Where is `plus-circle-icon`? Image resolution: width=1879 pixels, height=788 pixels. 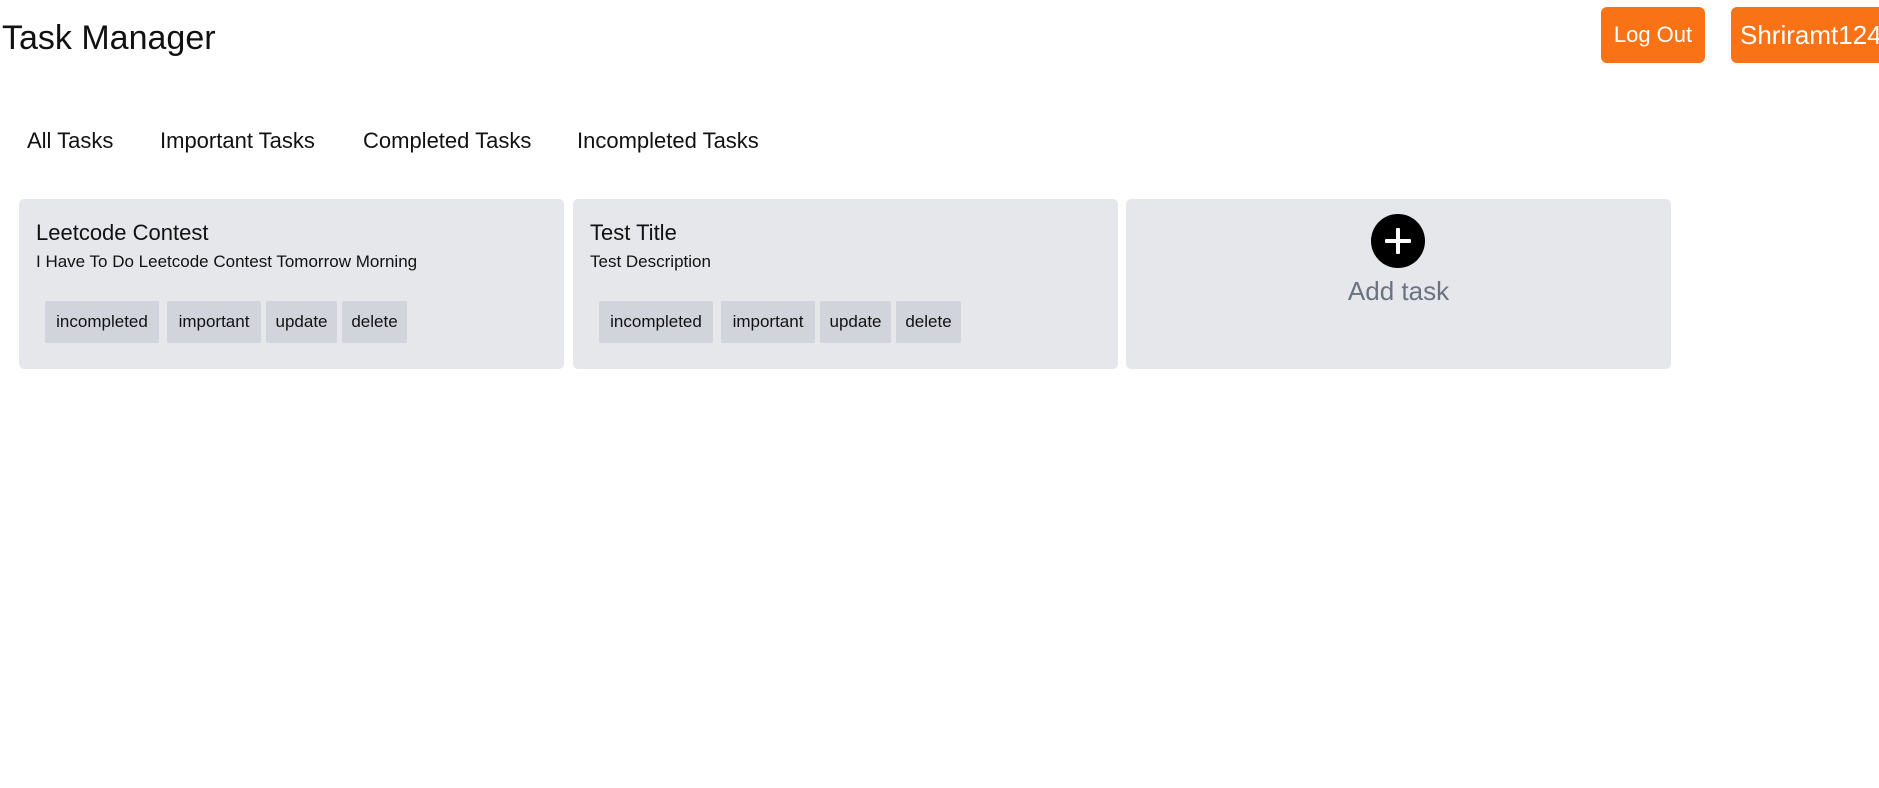 plus-circle-icon is located at coordinates (1398, 241).